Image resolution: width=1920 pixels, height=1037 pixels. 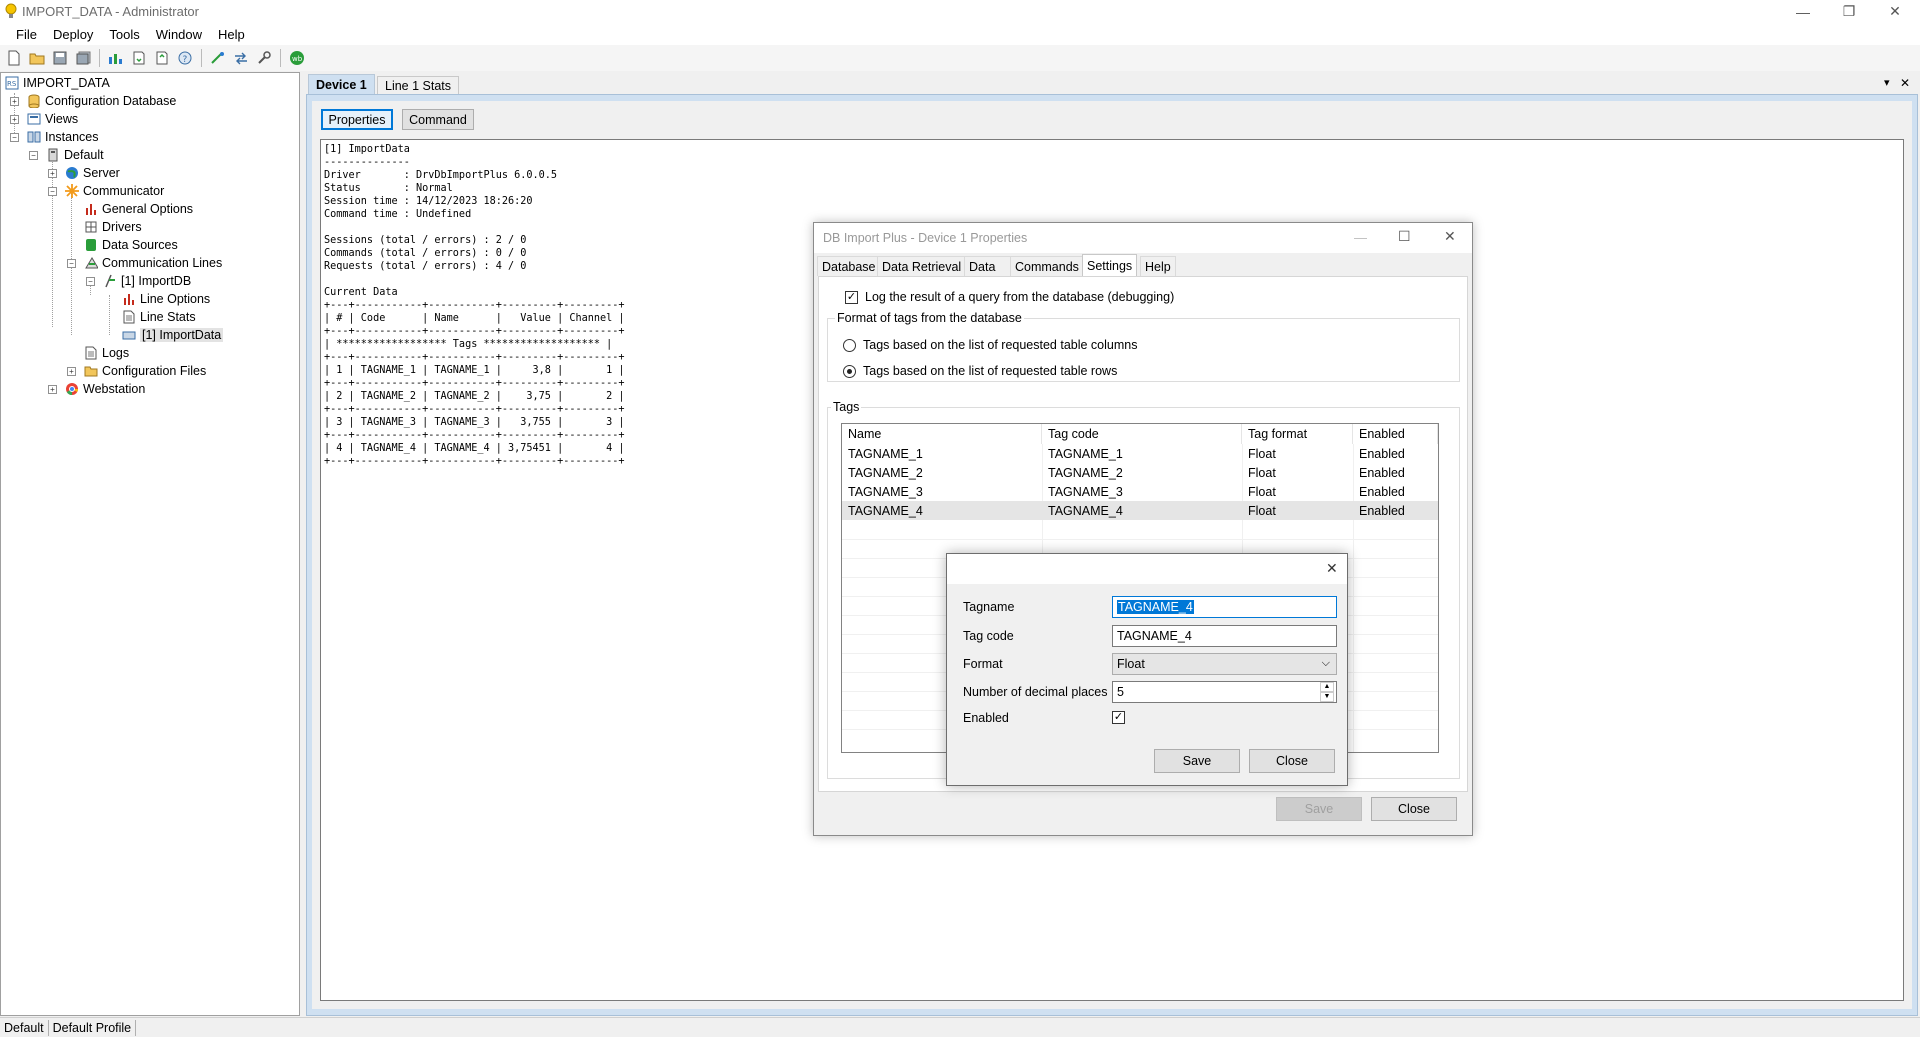 What do you see at coordinates (83, 58) in the screenshot?
I see `save-all-icon` at bounding box center [83, 58].